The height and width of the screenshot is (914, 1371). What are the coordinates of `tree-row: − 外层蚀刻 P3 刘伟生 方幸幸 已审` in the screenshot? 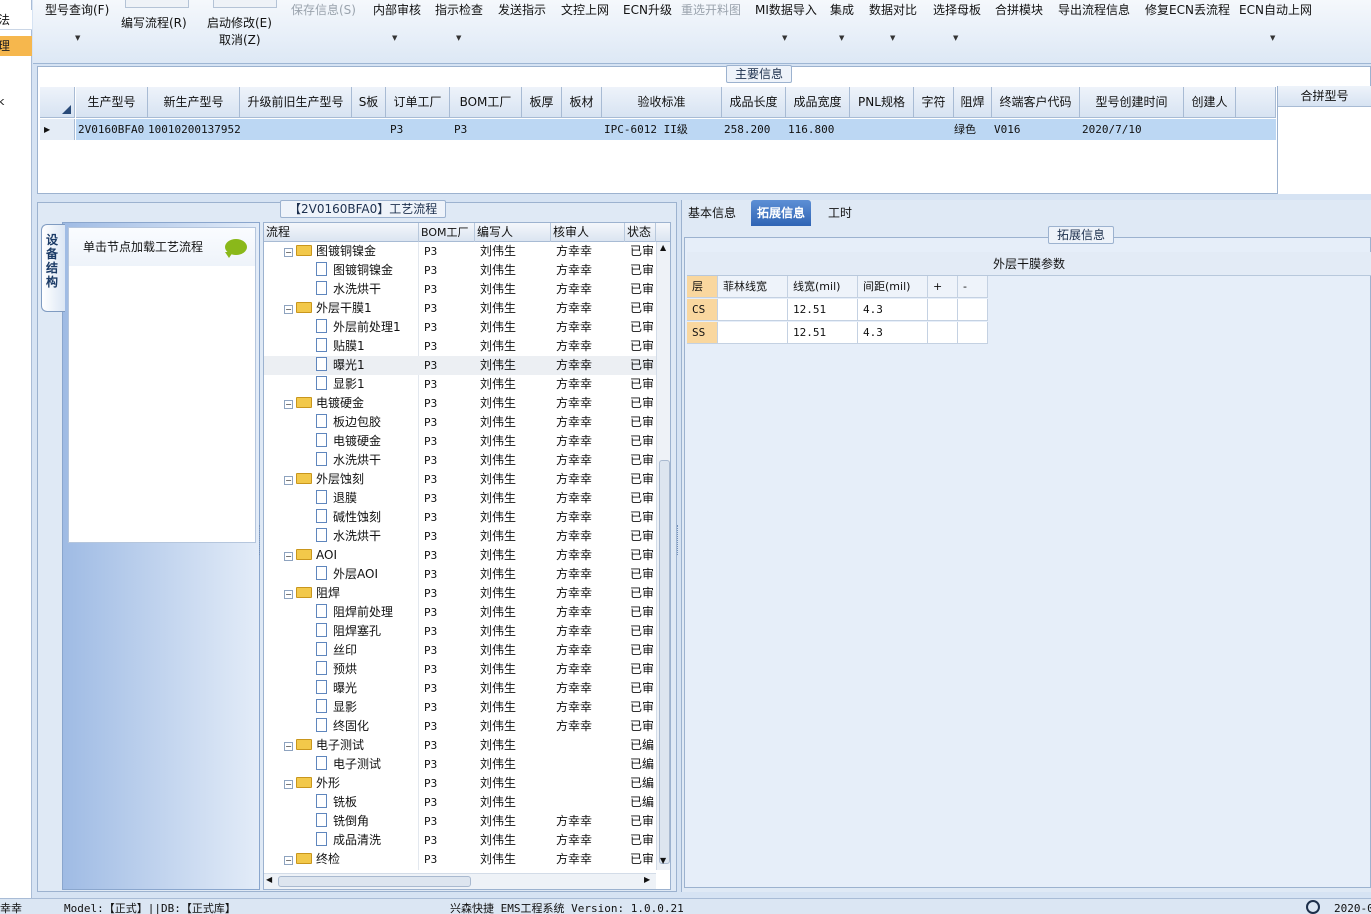 It's located at (460, 479).